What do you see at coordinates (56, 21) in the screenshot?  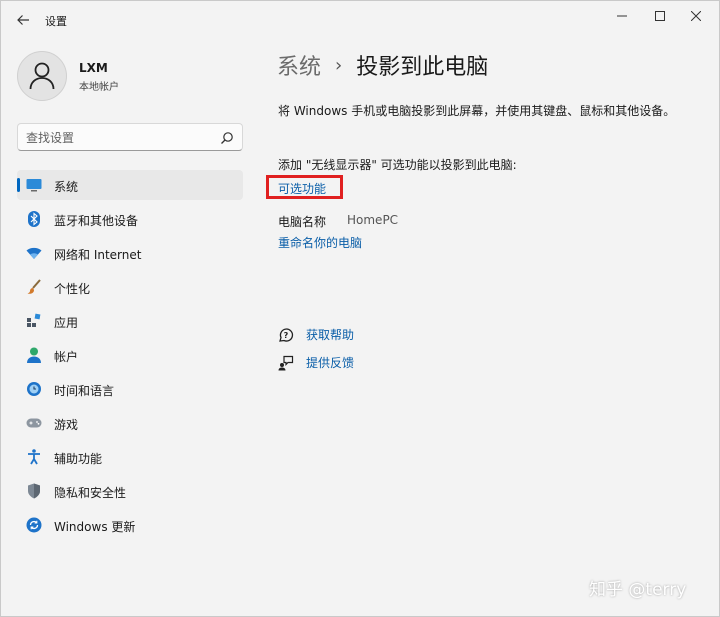 I see `app-title: 设置` at bounding box center [56, 21].